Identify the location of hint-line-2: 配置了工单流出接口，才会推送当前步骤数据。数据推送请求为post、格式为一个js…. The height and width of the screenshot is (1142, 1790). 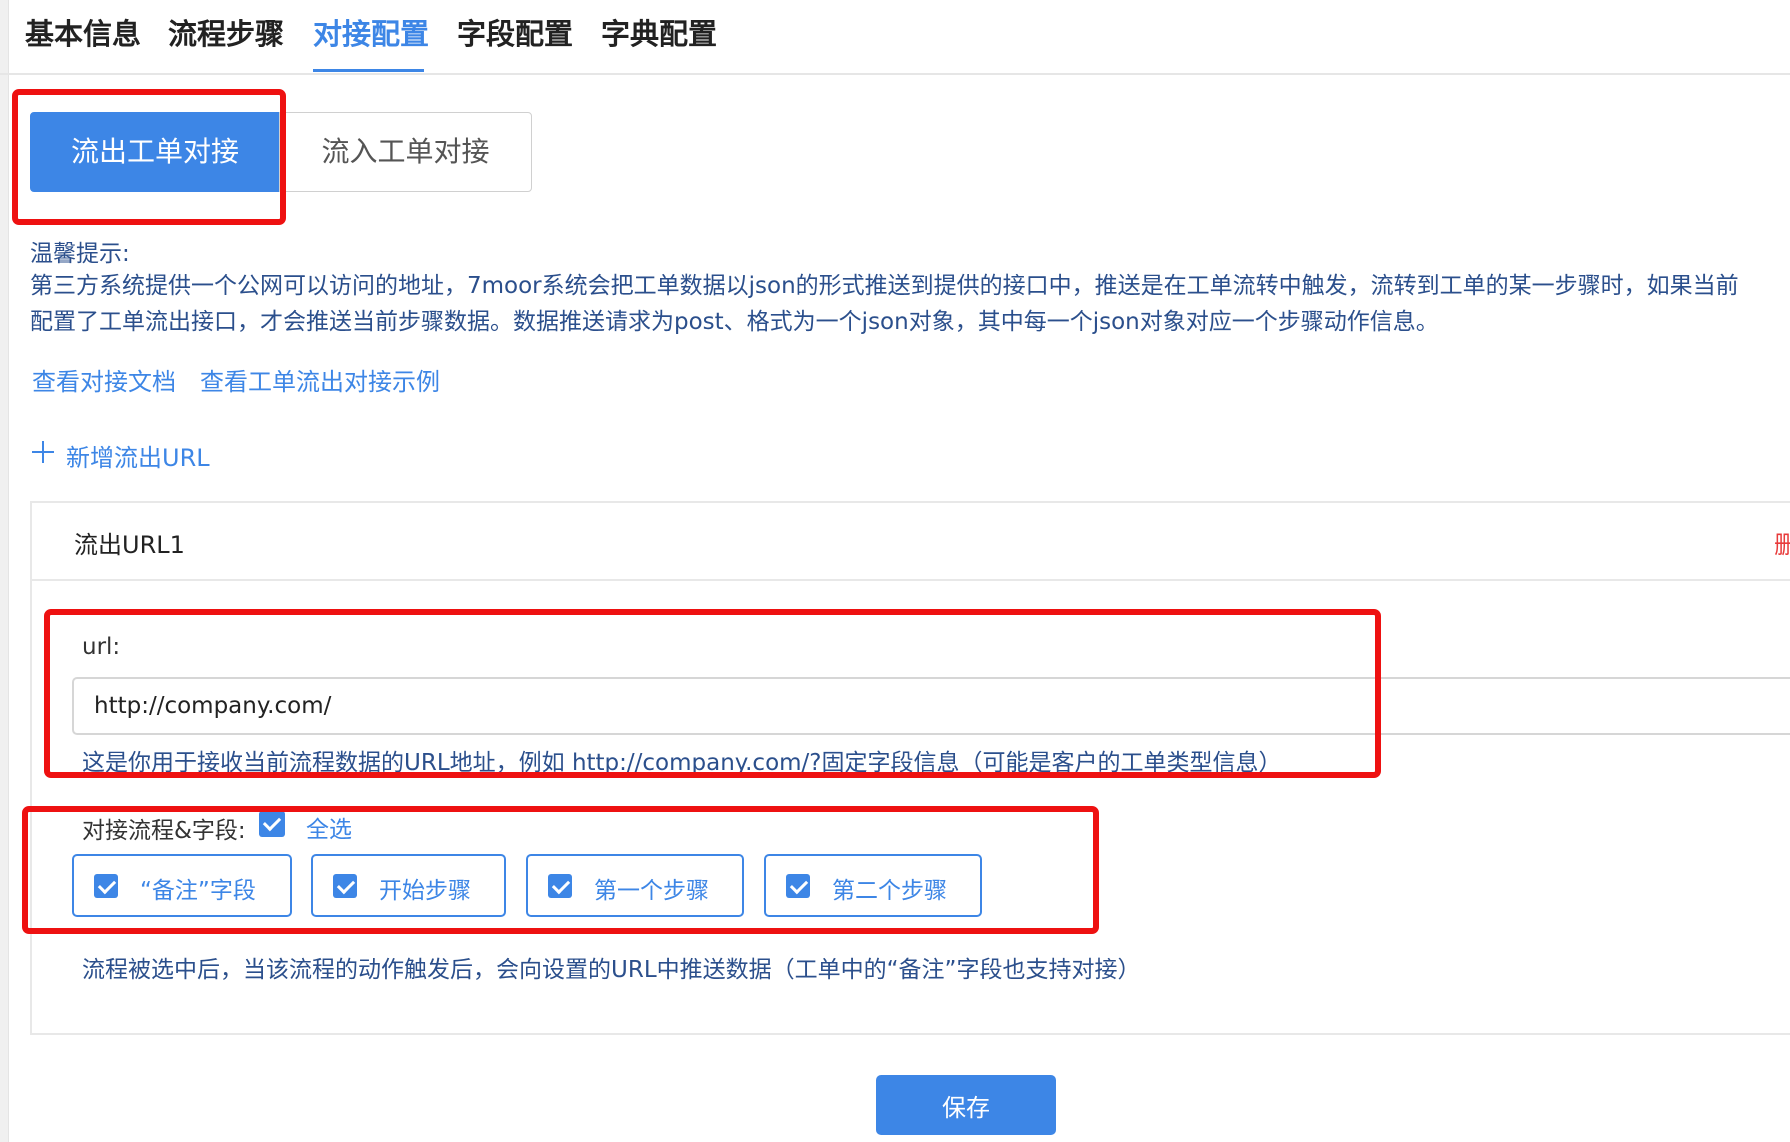
(734, 322).